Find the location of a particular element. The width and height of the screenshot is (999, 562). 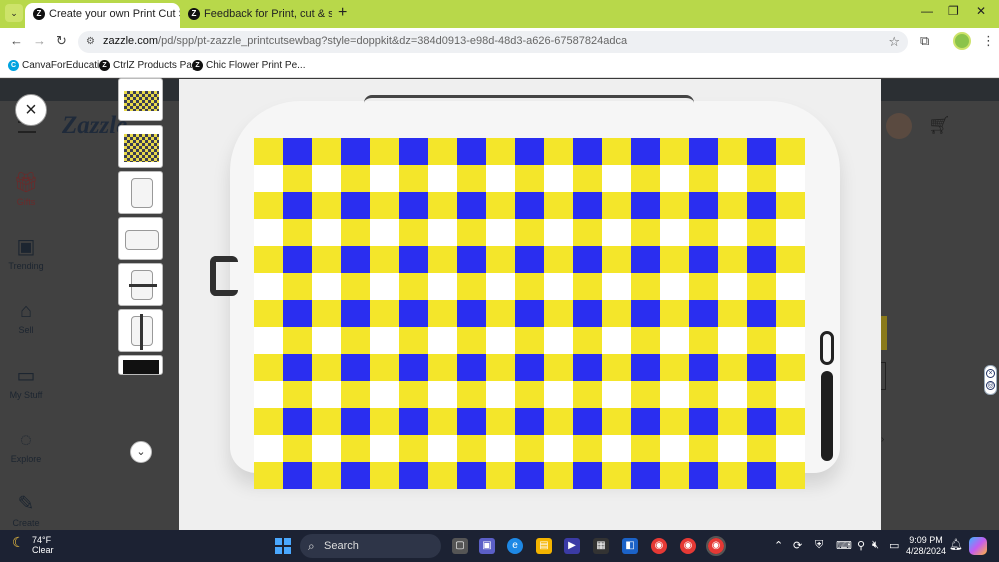

sidebar-item-my-stuff: ▭ My Stuff is located at coordinates (26, 382).